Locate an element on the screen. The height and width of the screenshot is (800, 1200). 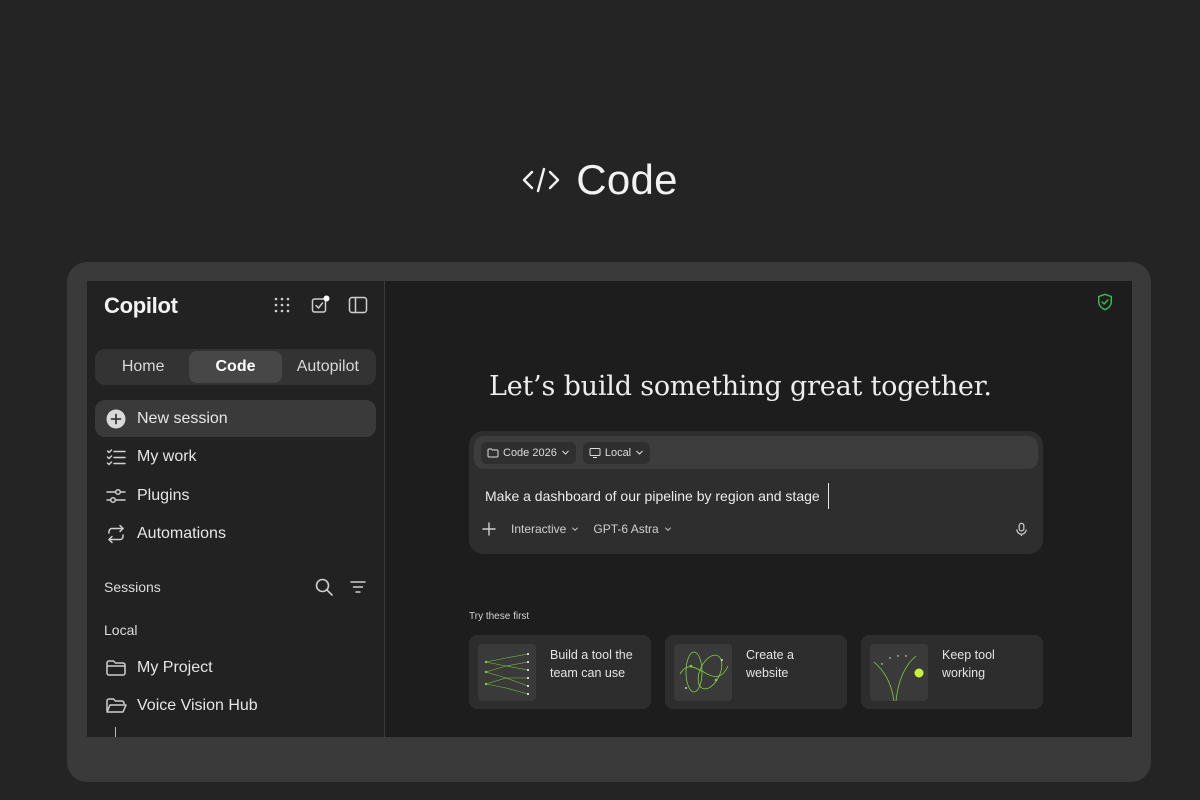
suggestion-card-build-tool: Build a tool the team can use is located at coordinates (560, 672).